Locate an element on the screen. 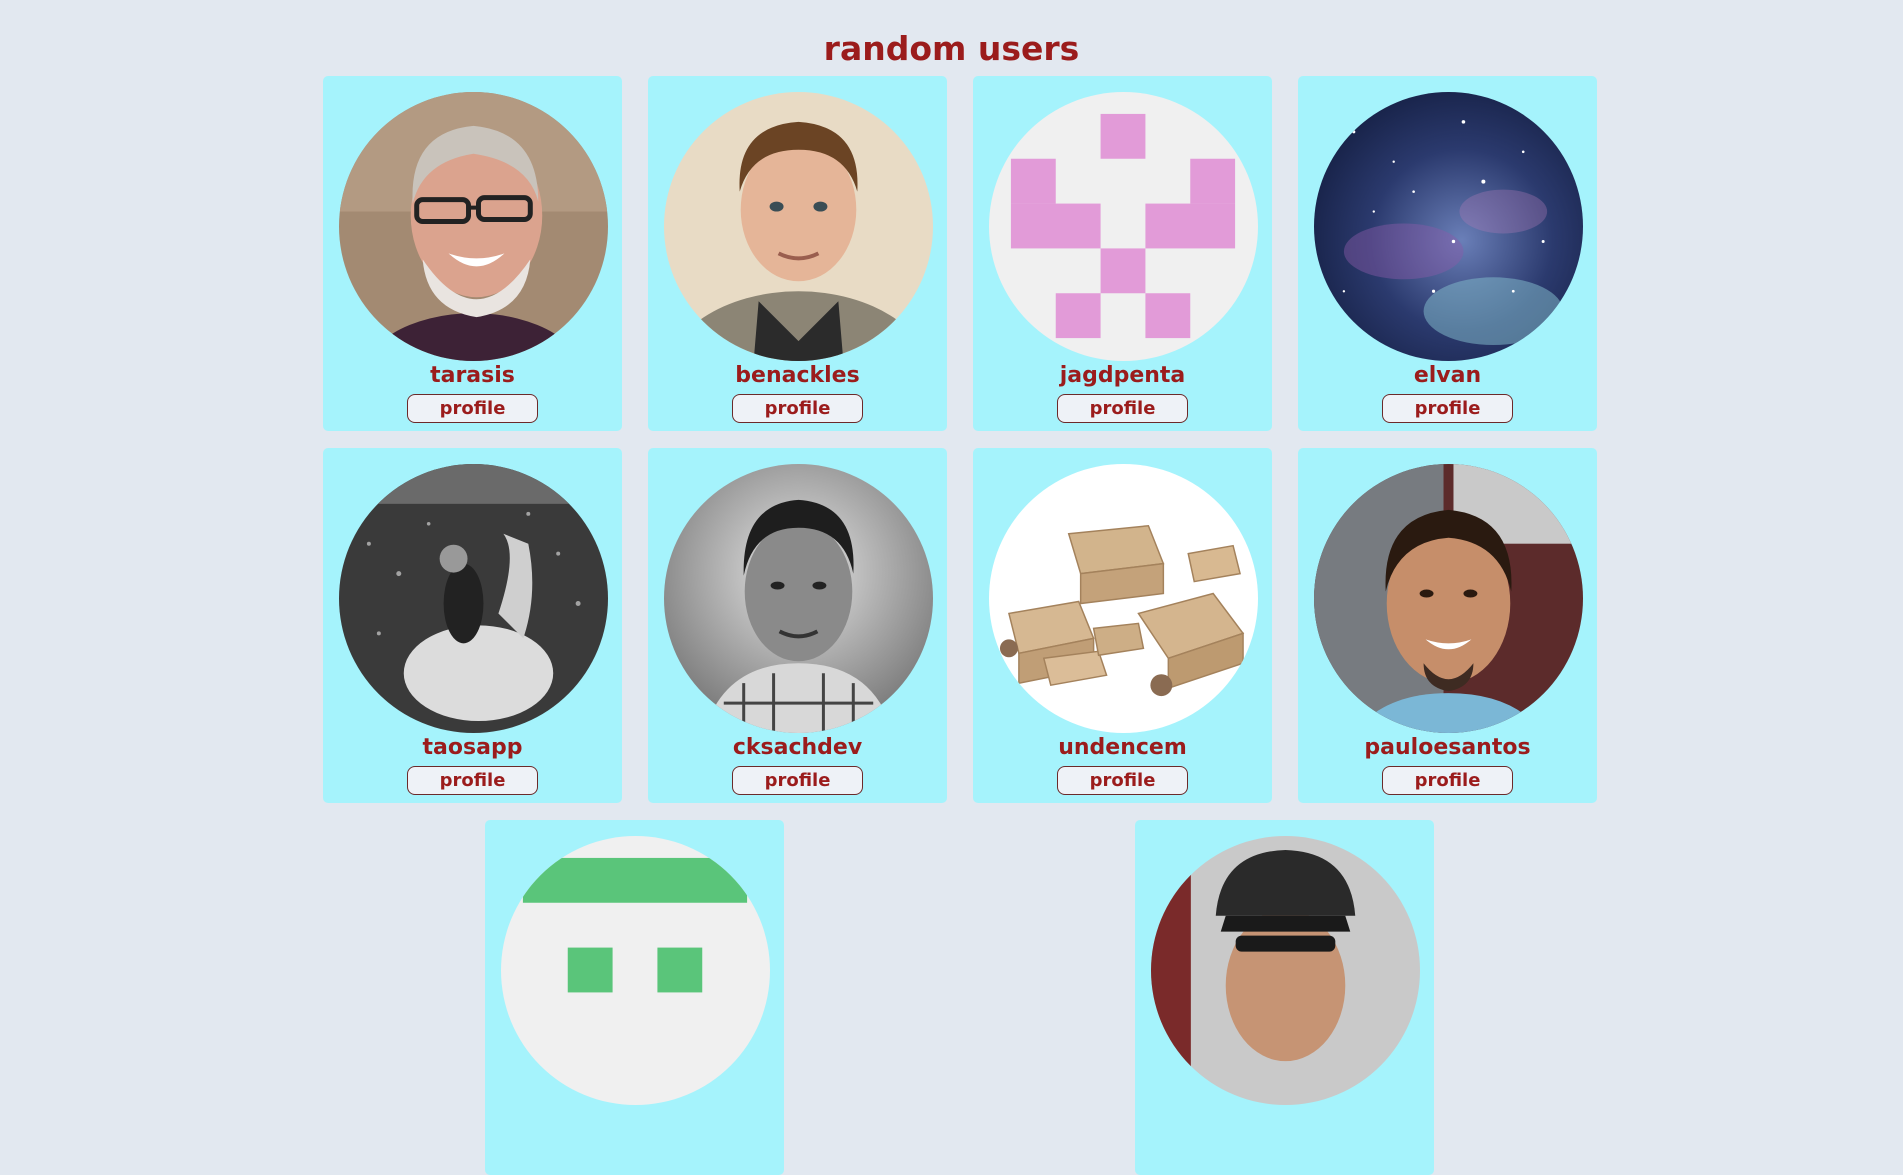 This screenshot has height=1175, width=1903. user-card: cksachdev profile is located at coordinates (797, 625).